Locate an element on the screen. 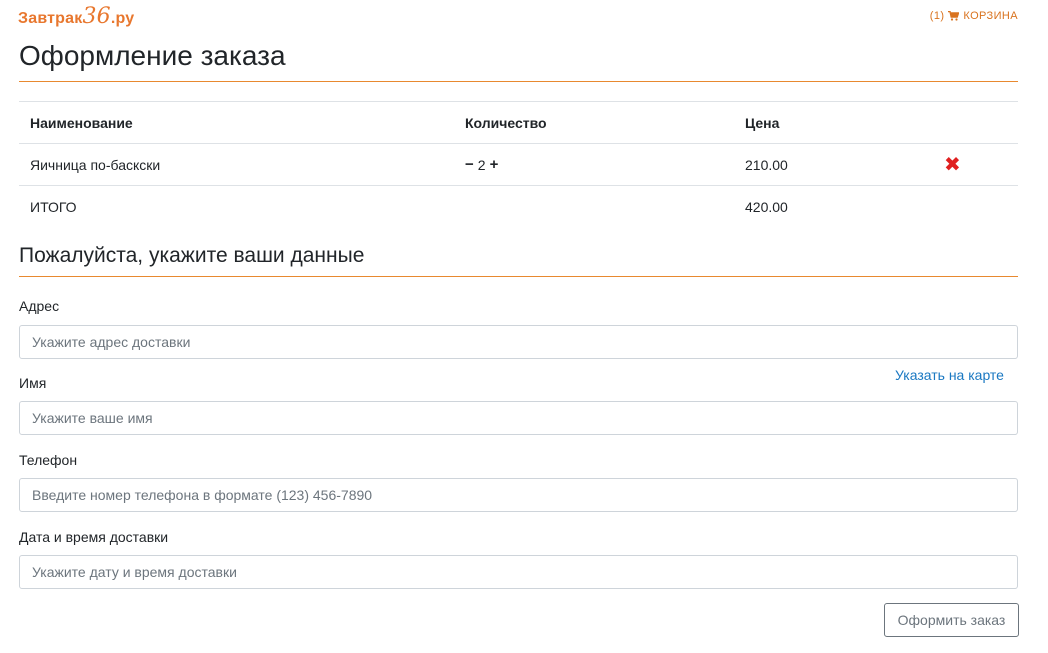 This screenshot has width=1048, height=653. logo-number: 36 is located at coordinates (96, 16).